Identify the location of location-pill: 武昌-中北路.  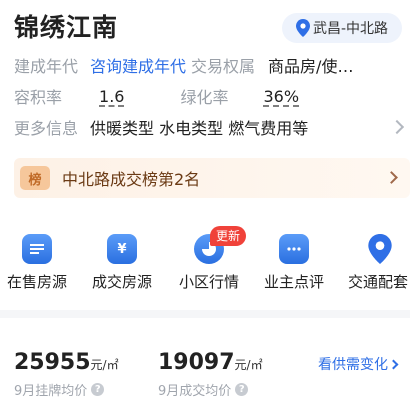
(342, 28).